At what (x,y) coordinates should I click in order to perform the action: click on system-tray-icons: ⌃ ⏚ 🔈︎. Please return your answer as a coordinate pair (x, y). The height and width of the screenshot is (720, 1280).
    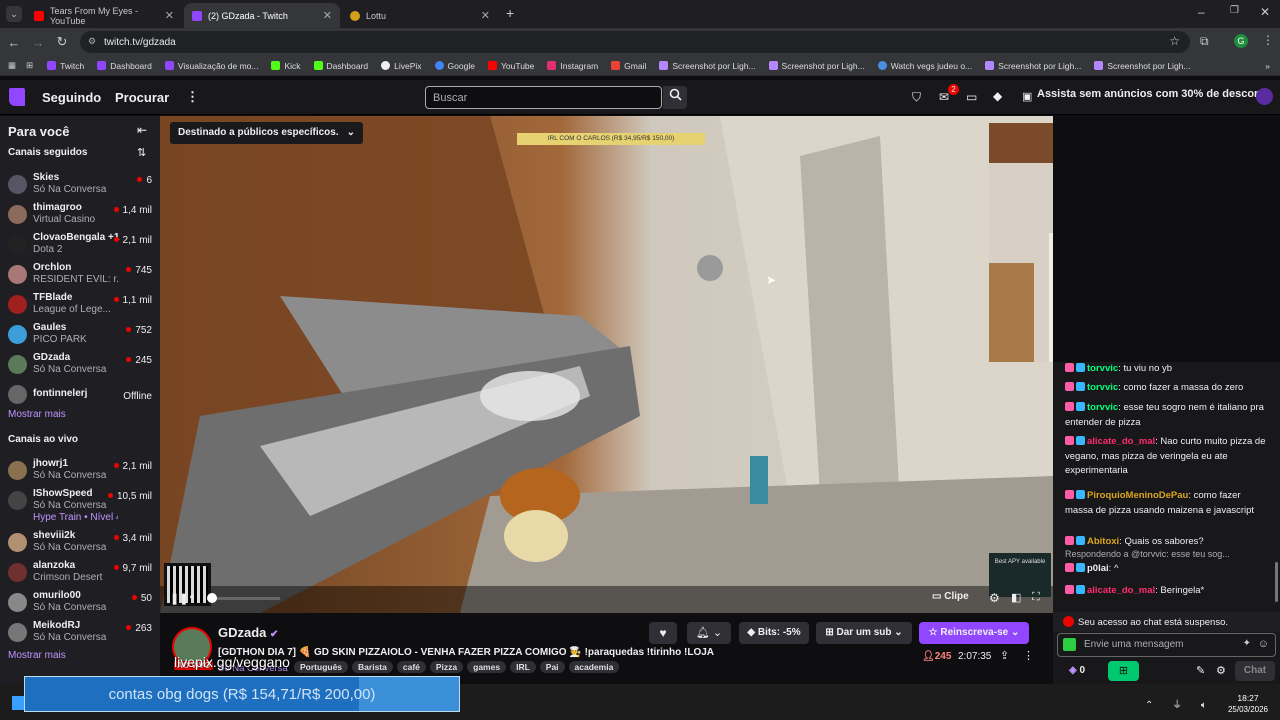
    Looking at the image, I should click on (1180, 703).